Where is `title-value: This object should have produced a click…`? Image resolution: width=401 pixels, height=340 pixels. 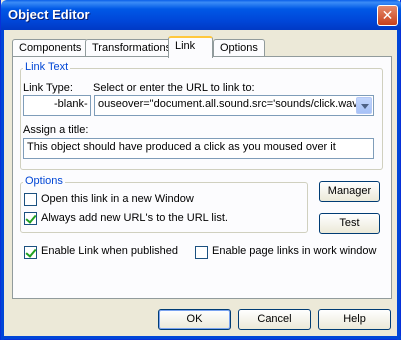
title-value: This object should have produced a click… is located at coordinates (181, 147).